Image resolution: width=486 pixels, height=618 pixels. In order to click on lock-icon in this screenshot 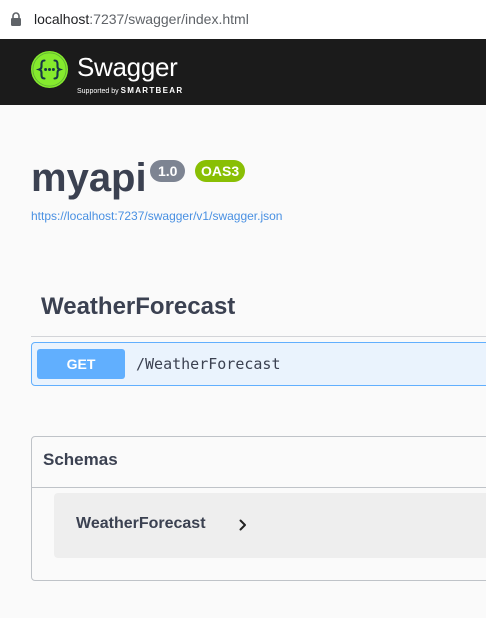, I will do `click(16, 19)`.